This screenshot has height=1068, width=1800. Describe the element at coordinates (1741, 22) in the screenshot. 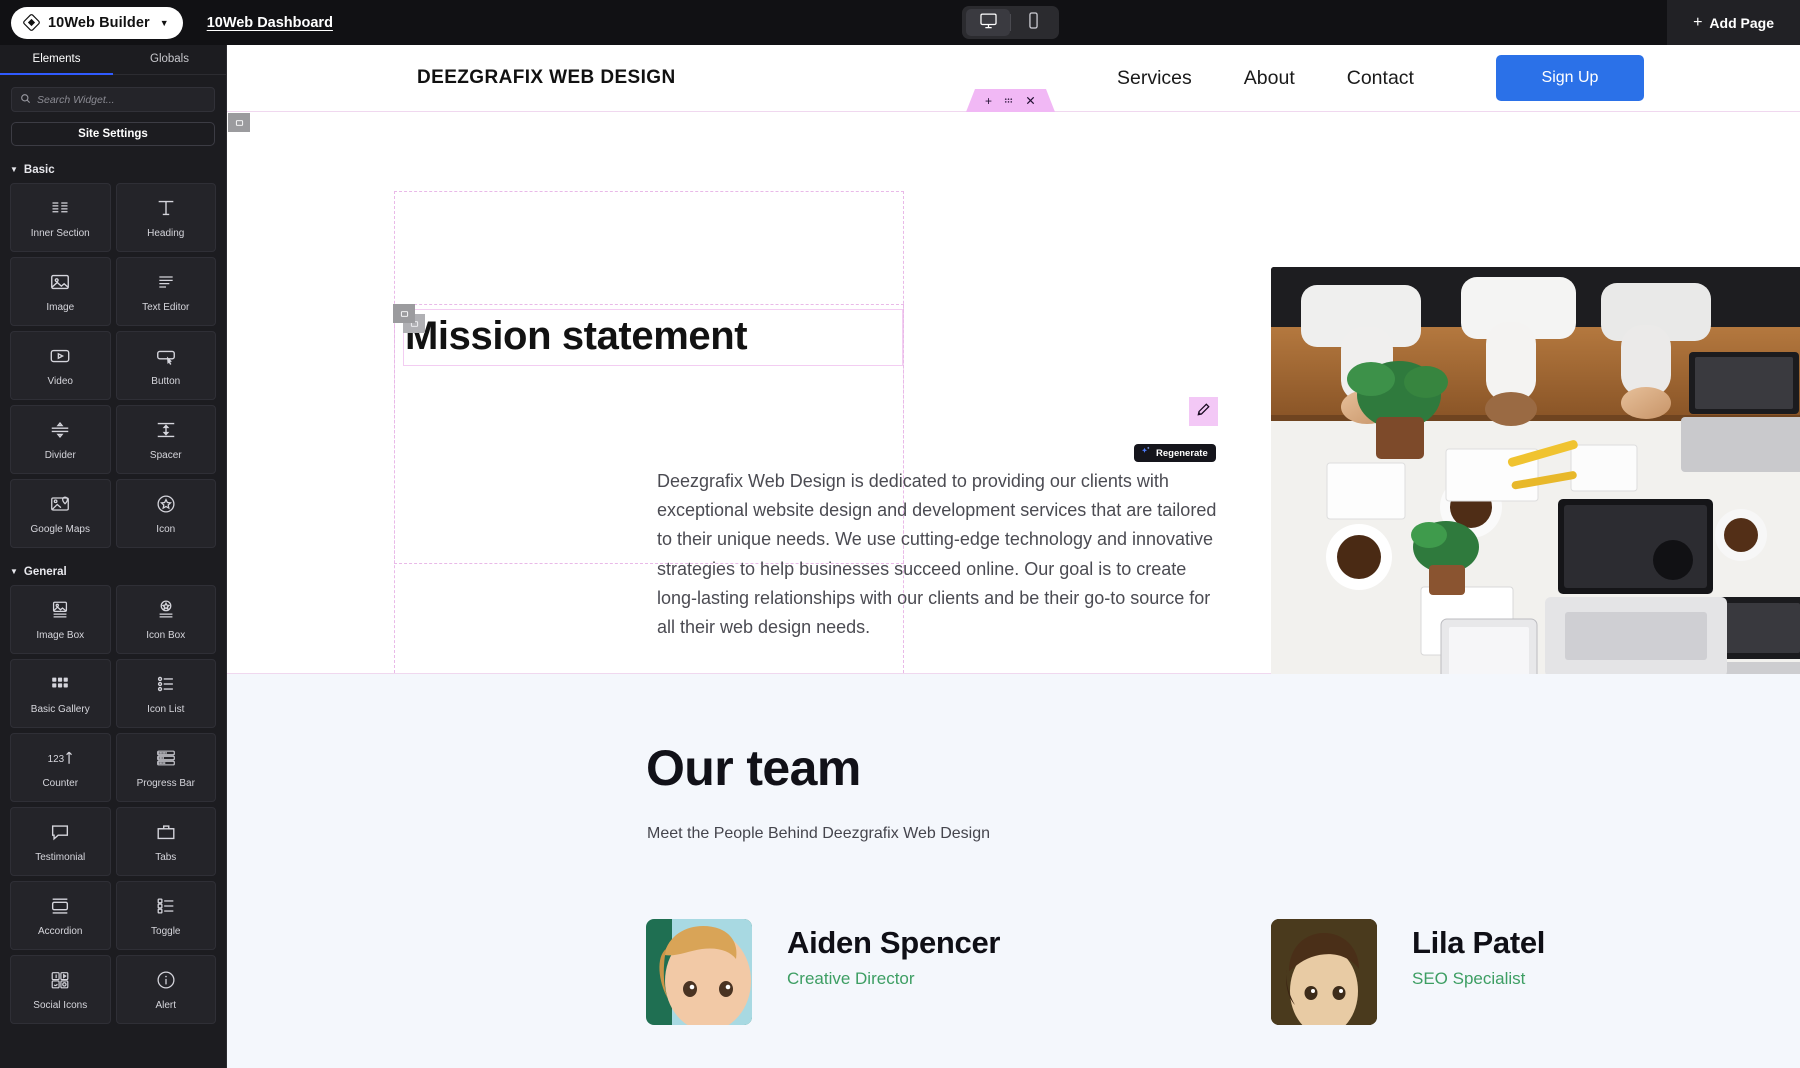

I see `add-page-label: Add Page` at that location.